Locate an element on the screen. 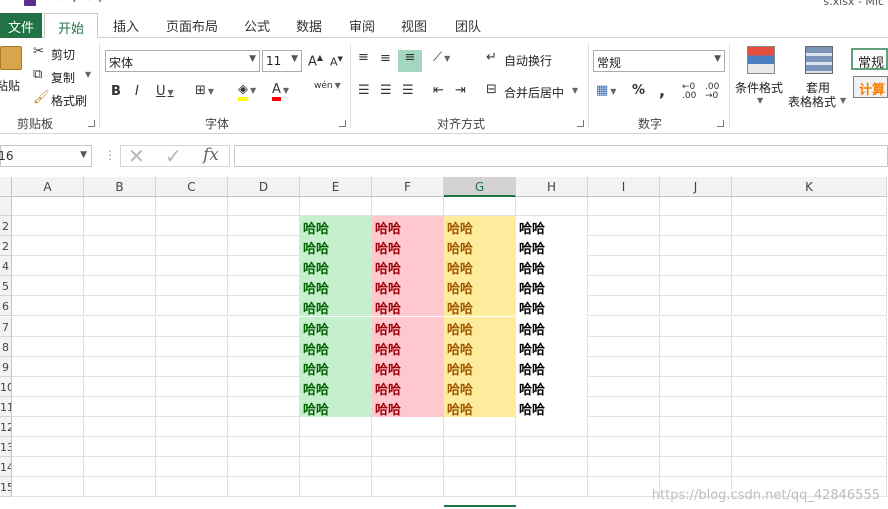  row-header: 2 is located at coordinates (6, 226).